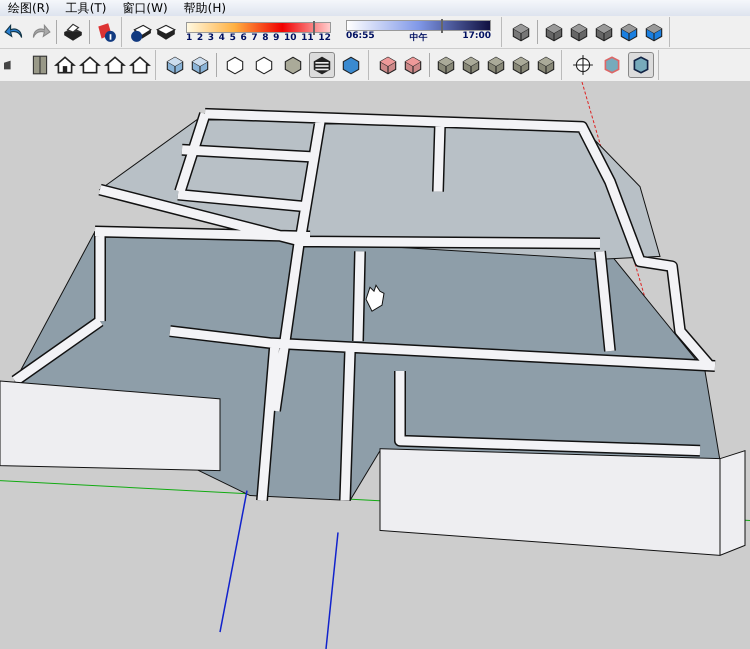 The image size is (750, 649). Describe the element at coordinates (233, 37) in the screenshot. I see `month-label: 5` at that location.